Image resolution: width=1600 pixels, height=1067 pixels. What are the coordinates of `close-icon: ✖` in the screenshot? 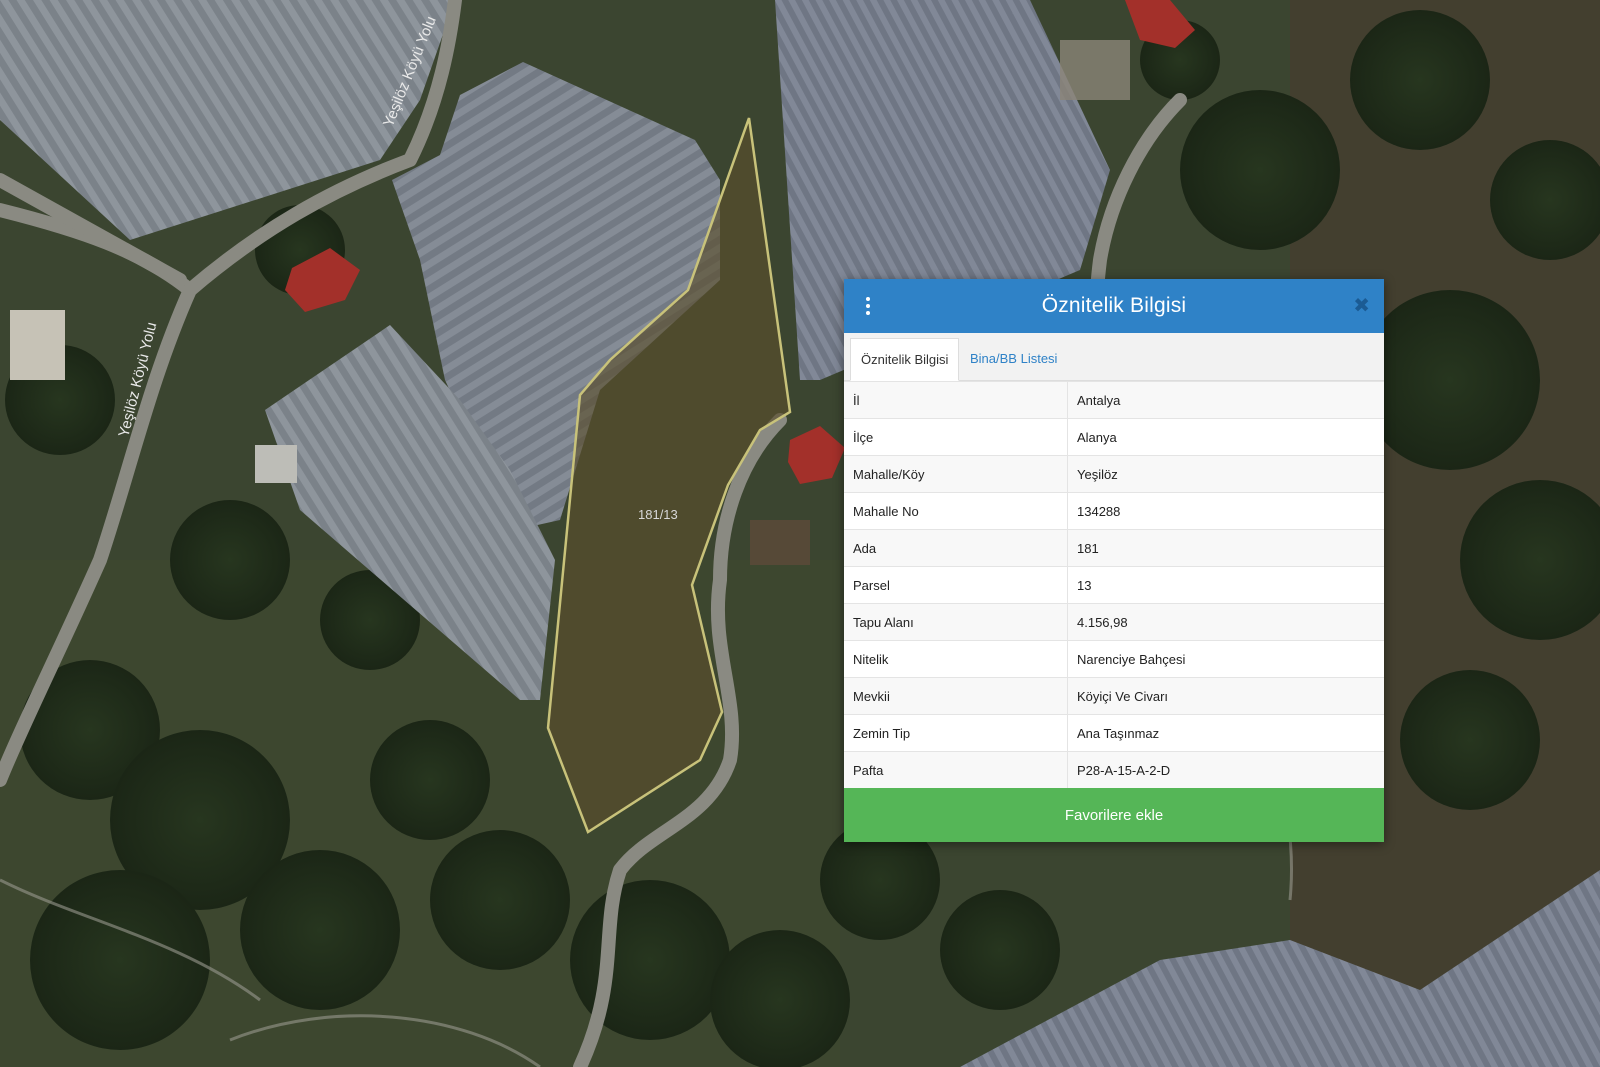 It's located at (1361, 306).